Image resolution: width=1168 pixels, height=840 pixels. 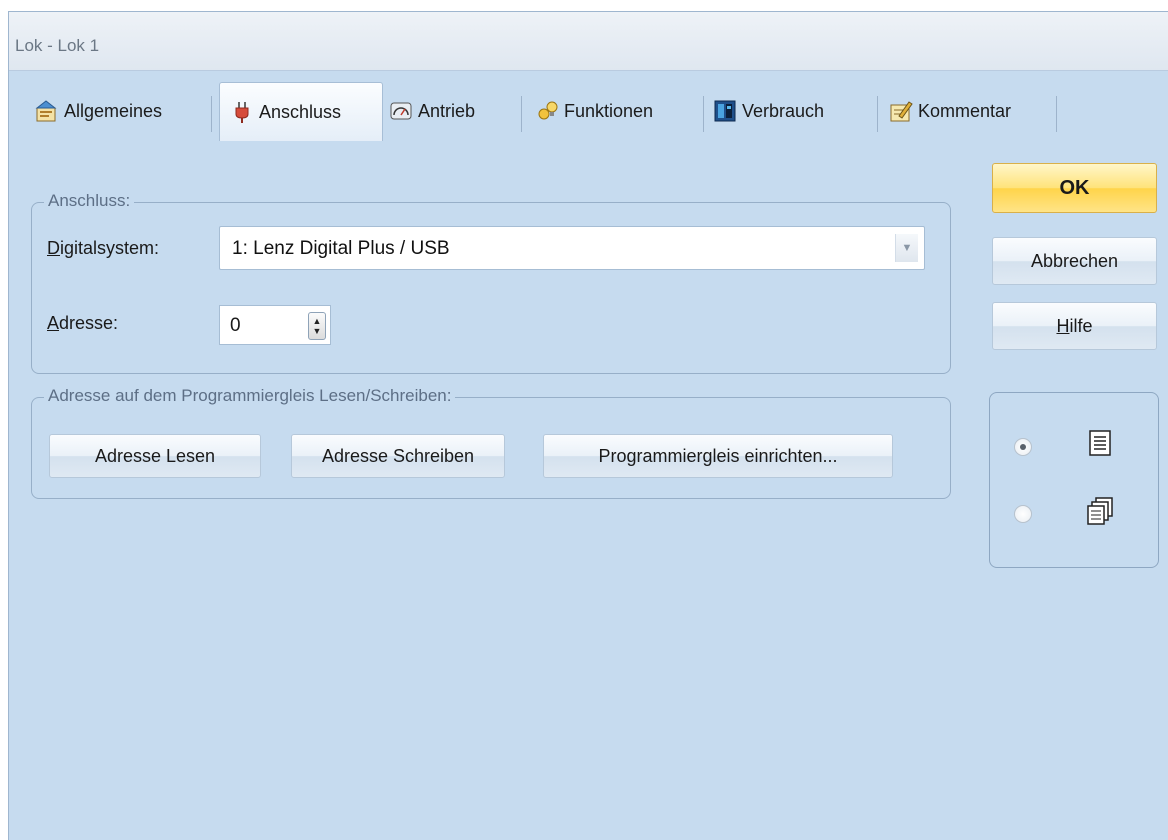 I want to click on ok-button: OK, so click(x=1074, y=188).